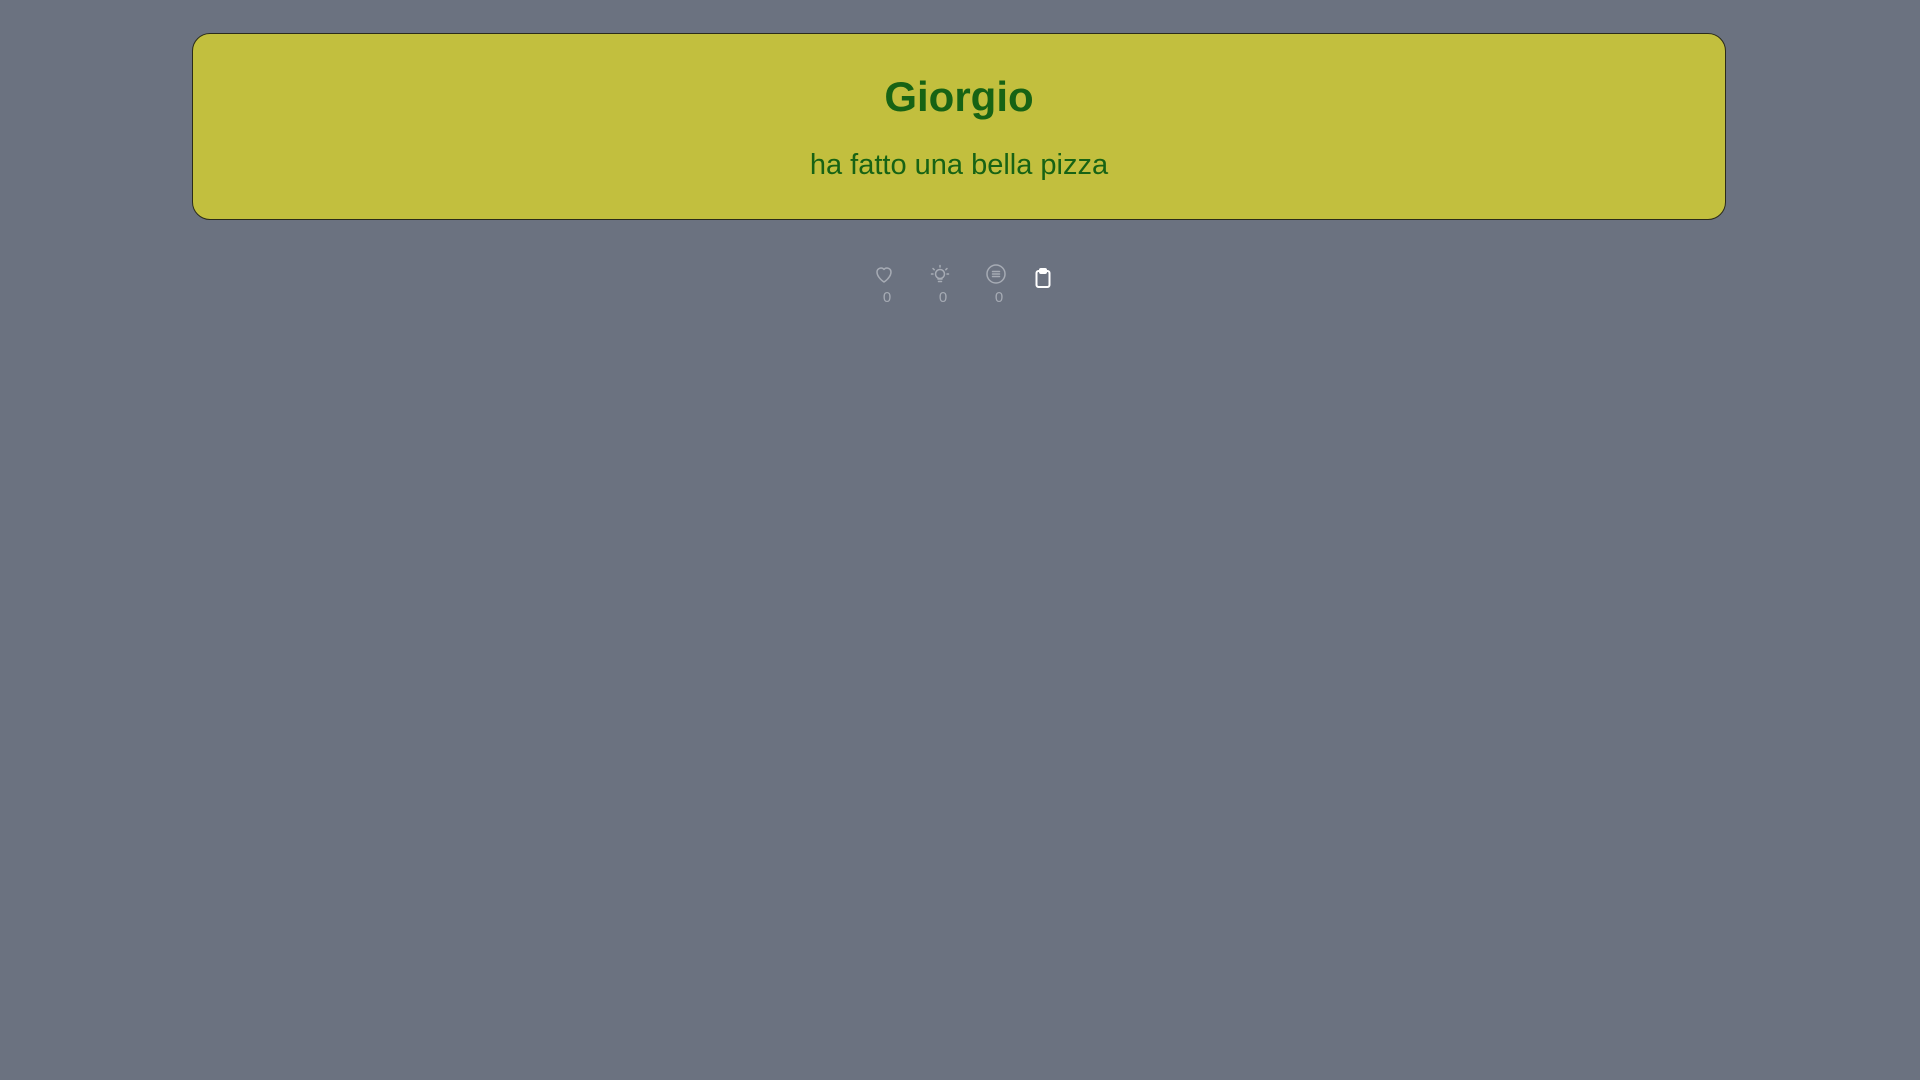 The width and height of the screenshot is (1920, 1080). What do you see at coordinates (885, 286) in the screenshot?
I see `like-button: 0` at bounding box center [885, 286].